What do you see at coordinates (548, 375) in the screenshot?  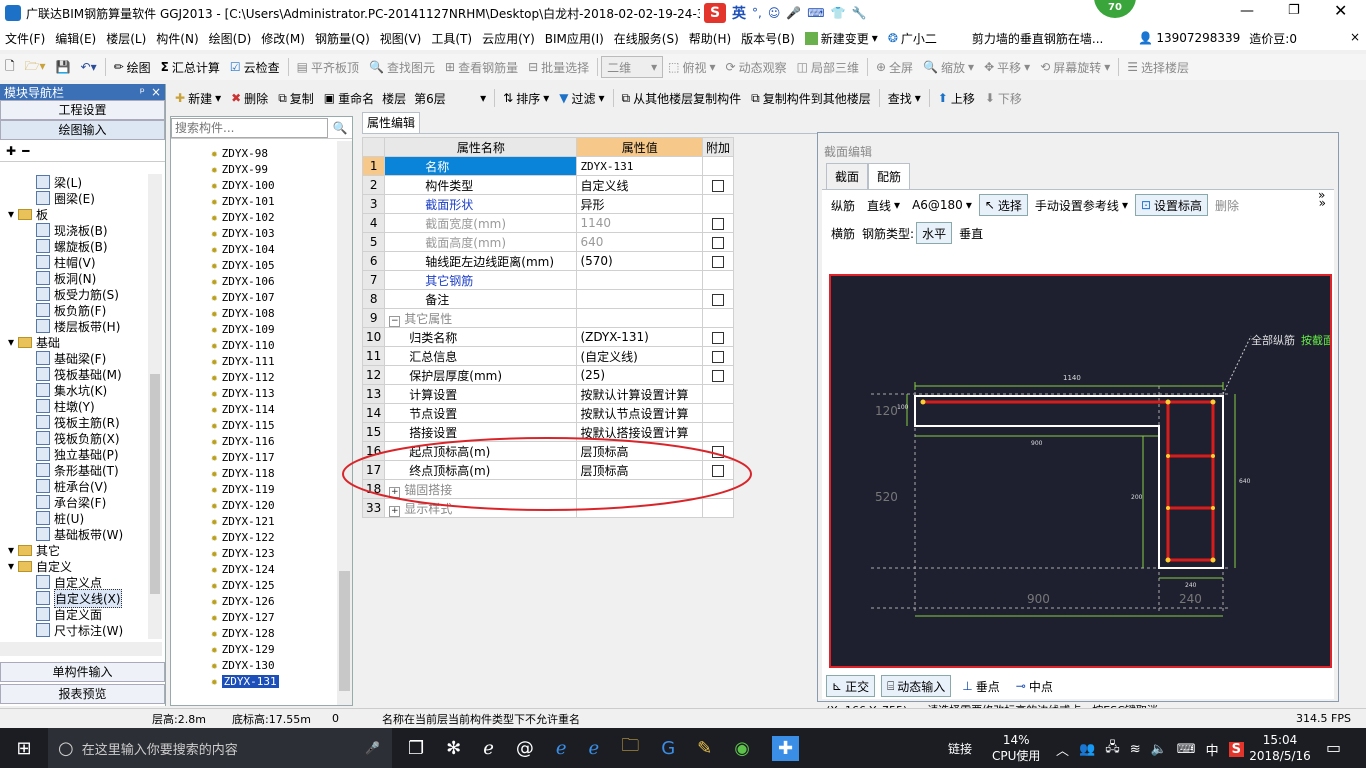 I see `property-row: 12 保护层厚度(mm) (25)` at bounding box center [548, 375].